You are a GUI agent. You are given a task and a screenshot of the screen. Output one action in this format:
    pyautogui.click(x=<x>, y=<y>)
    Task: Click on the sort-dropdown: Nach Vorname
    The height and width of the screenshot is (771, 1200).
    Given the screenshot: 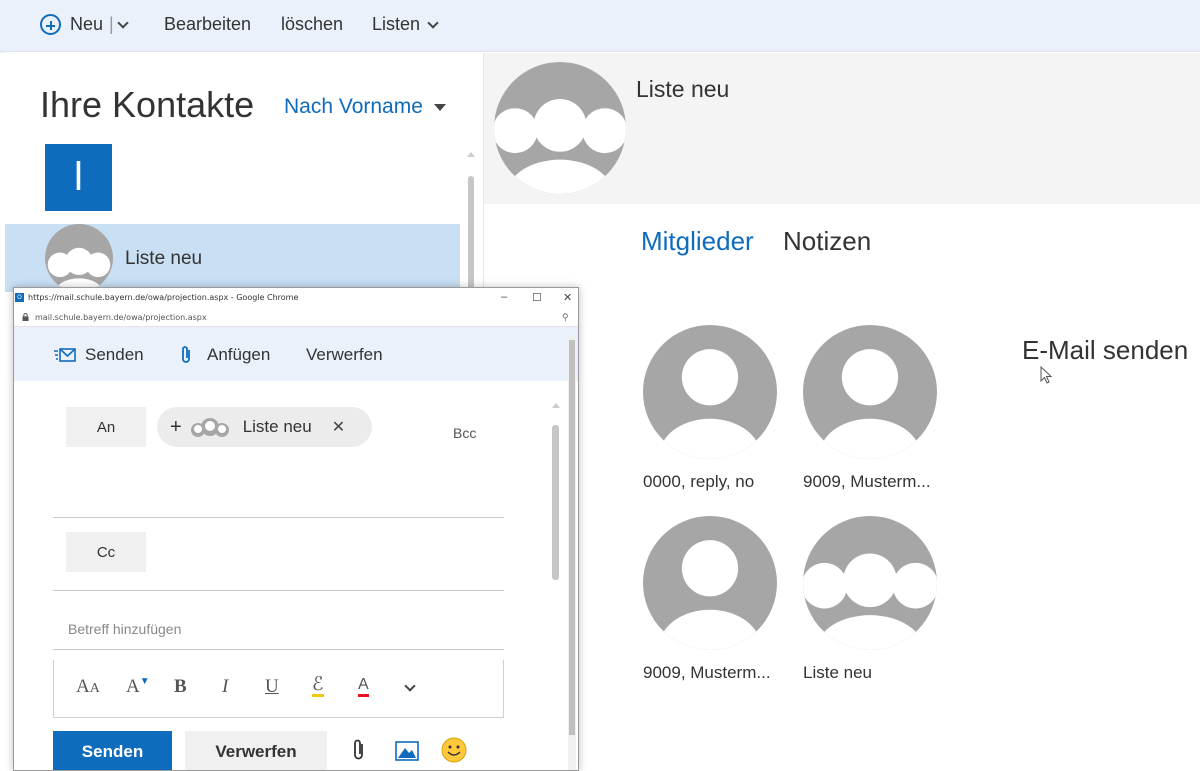 What is the action you would take?
    pyautogui.click(x=365, y=107)
    